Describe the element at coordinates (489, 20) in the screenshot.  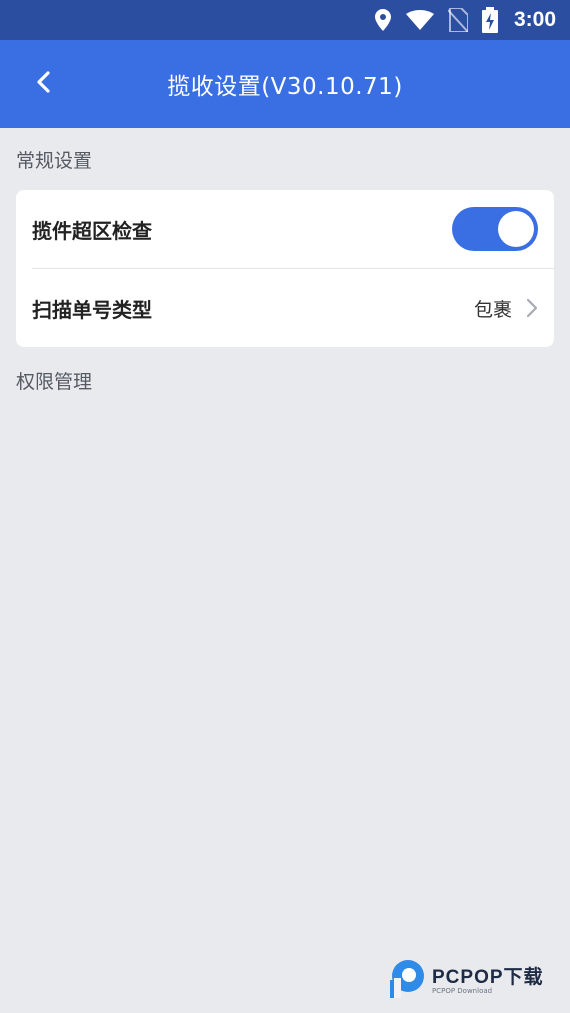
I see `battery-charging-icon` at that location.